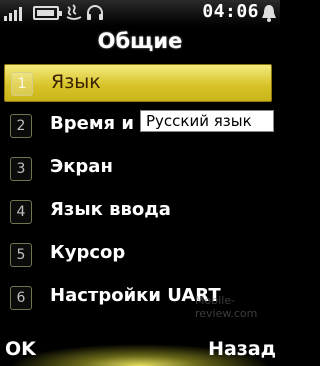 The width and height of the screenshot is (320, 366). I want to click on item-number: 5, so click(21, 255).